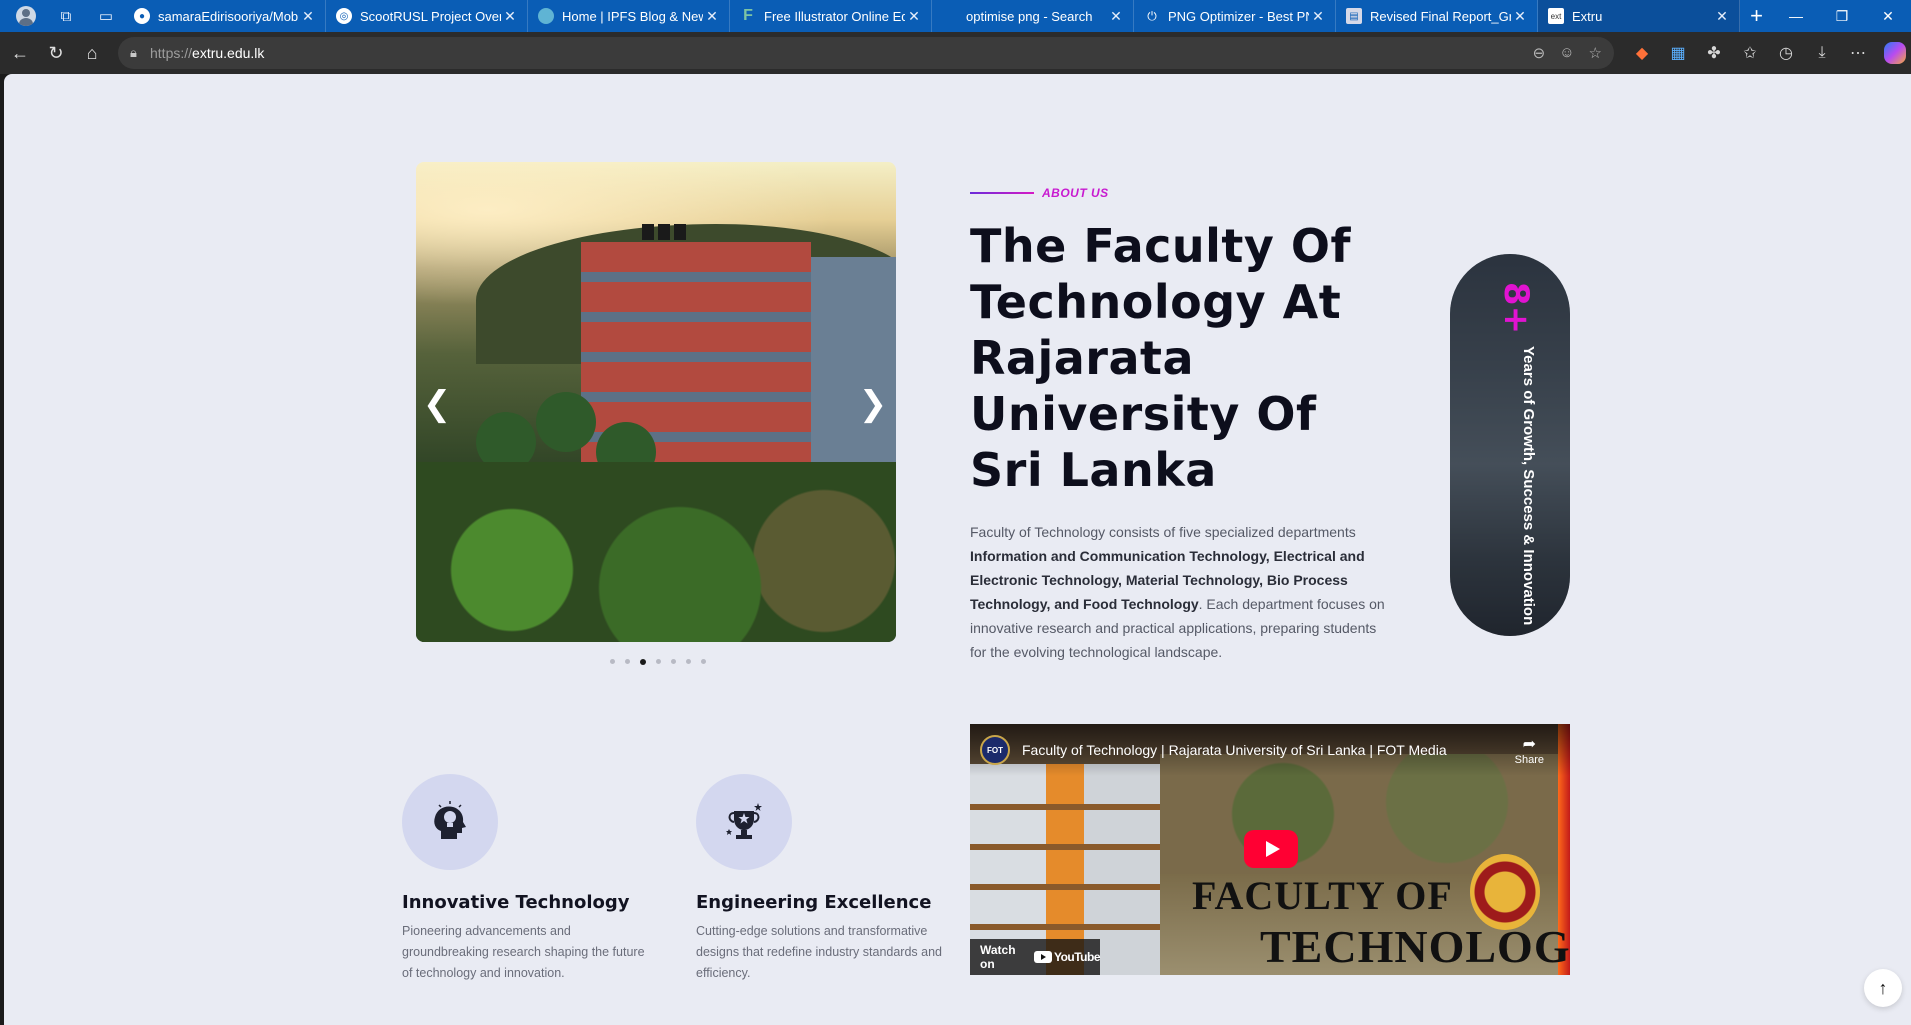 The width and height of the screenshot is (1911, 1025). Describe the element at coordinates (1796, 16) in the screenshot. I see `minimize-icon: —` at that location.